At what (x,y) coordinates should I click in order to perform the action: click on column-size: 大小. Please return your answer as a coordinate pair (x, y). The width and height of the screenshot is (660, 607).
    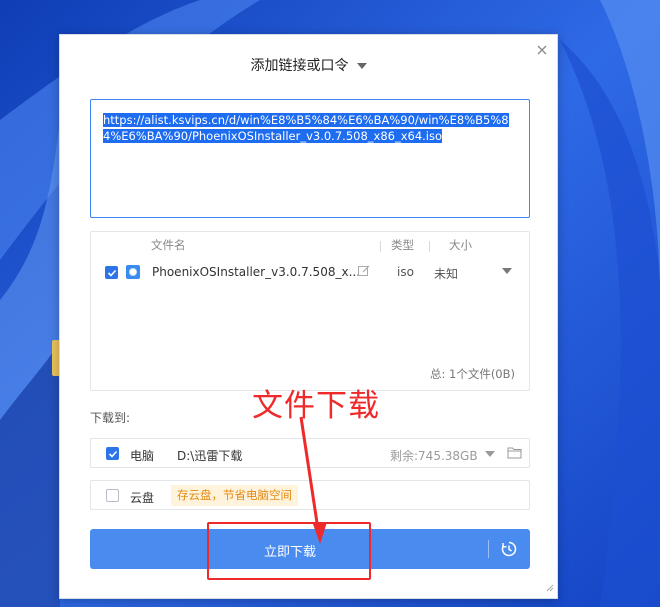
    Looking at the image, I should click on (460, 245).